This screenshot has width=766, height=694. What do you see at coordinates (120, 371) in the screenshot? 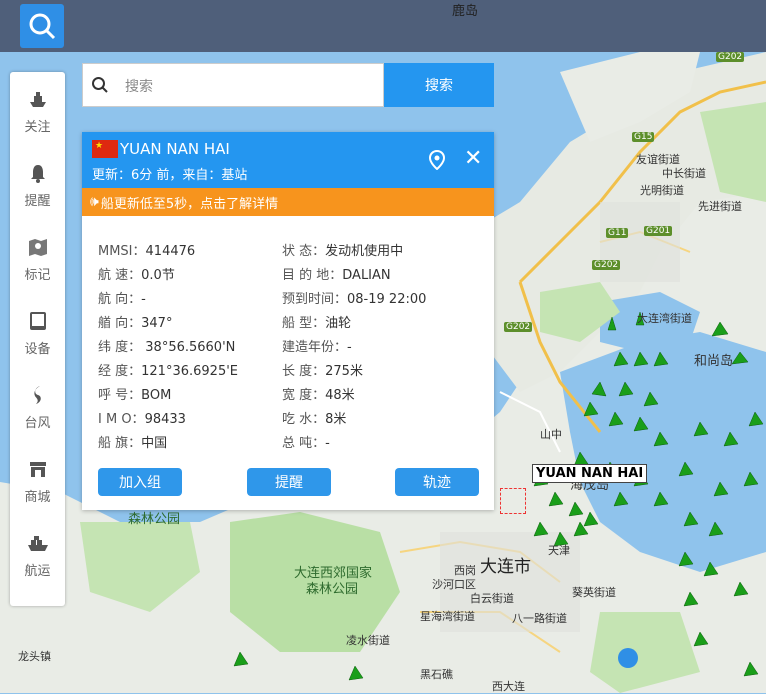
I see `field-label: 经 度：` at bounding box center [120, 371].